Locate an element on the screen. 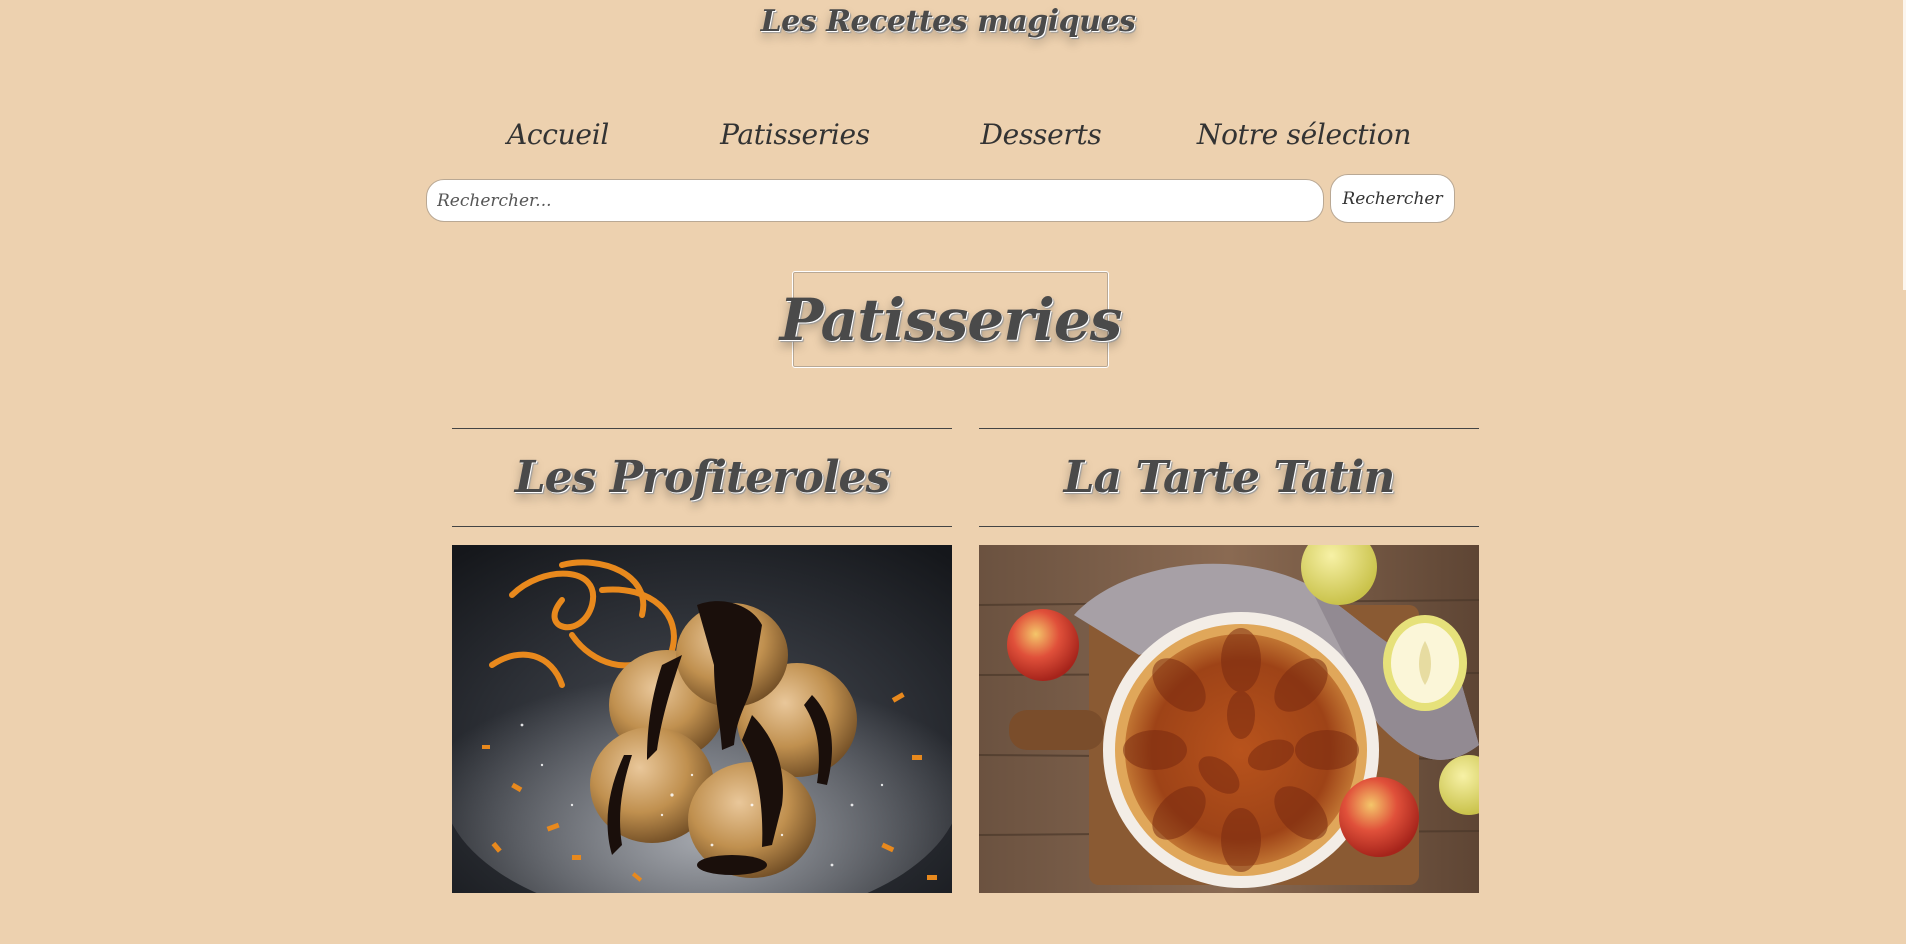  profiteroles-photo is located at coordinates (702, 719).